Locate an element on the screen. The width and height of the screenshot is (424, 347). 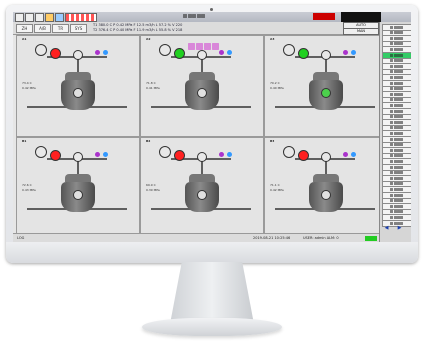
panel-id: A3 is located at coordinates (272, 39).